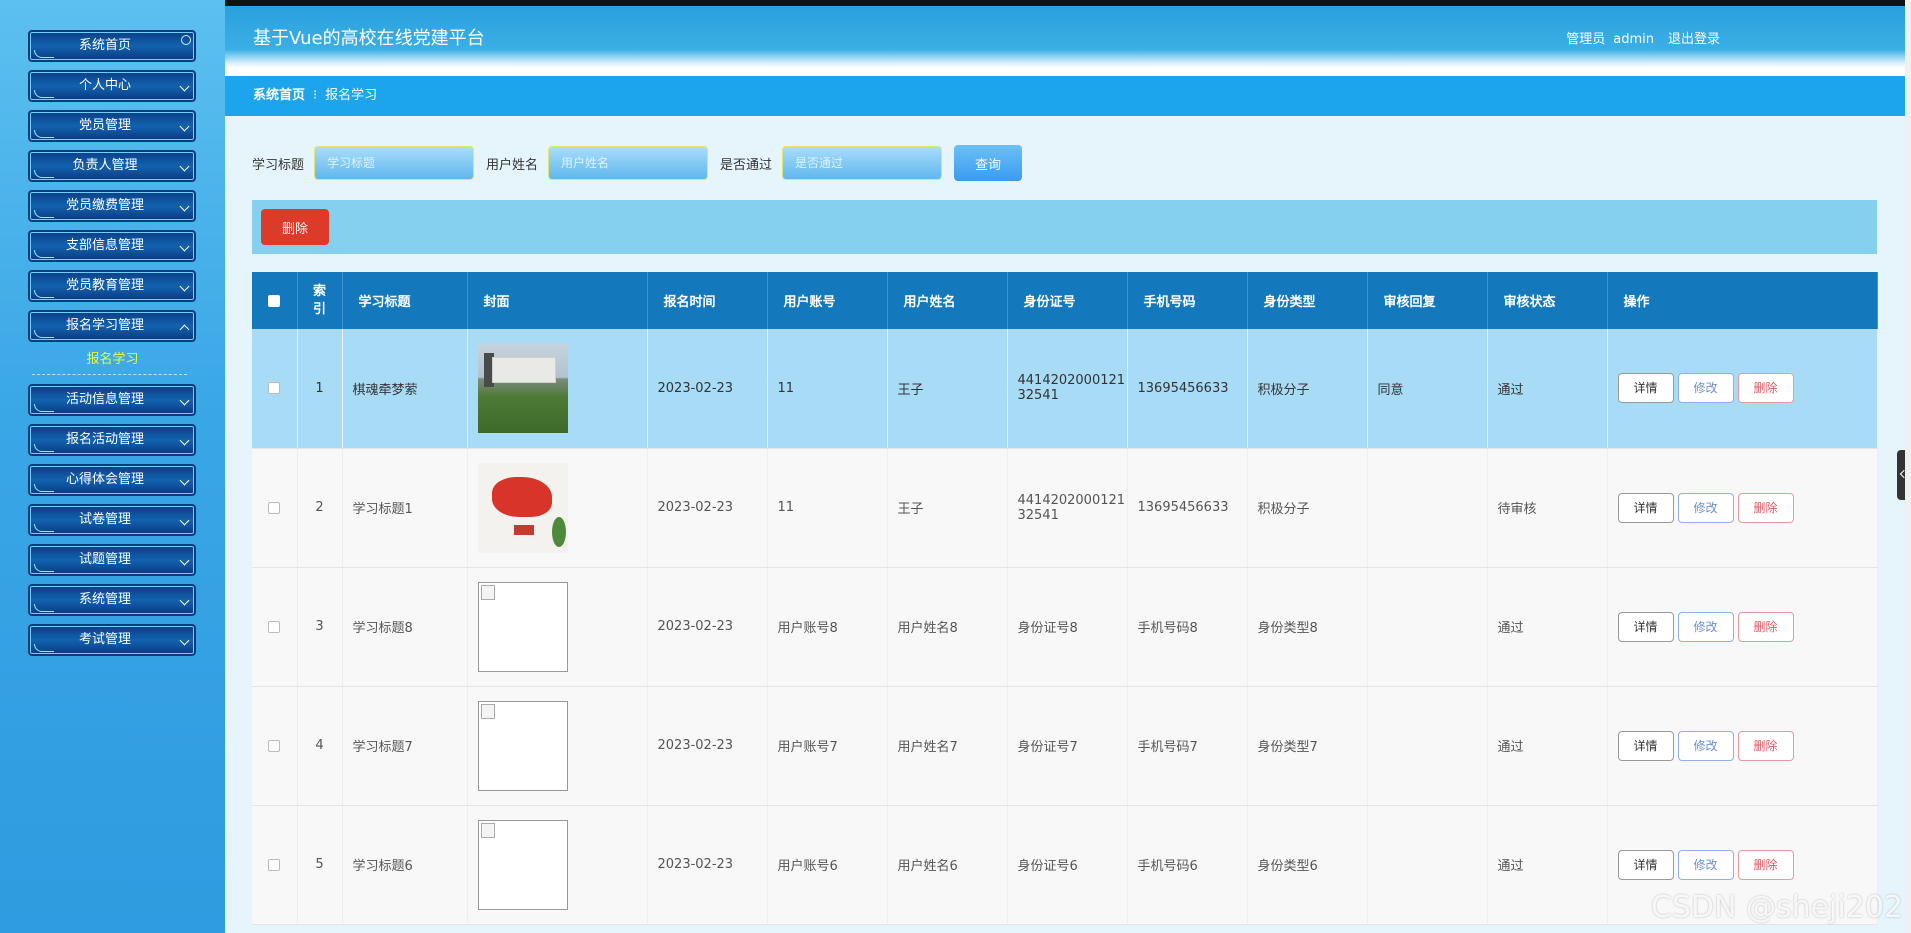 The height and width of the screenshot is (933, 1911). What do you see at coordinates (394, 163) in the screenshot?
I see `search-input-title` at bounding box center [394, 163].